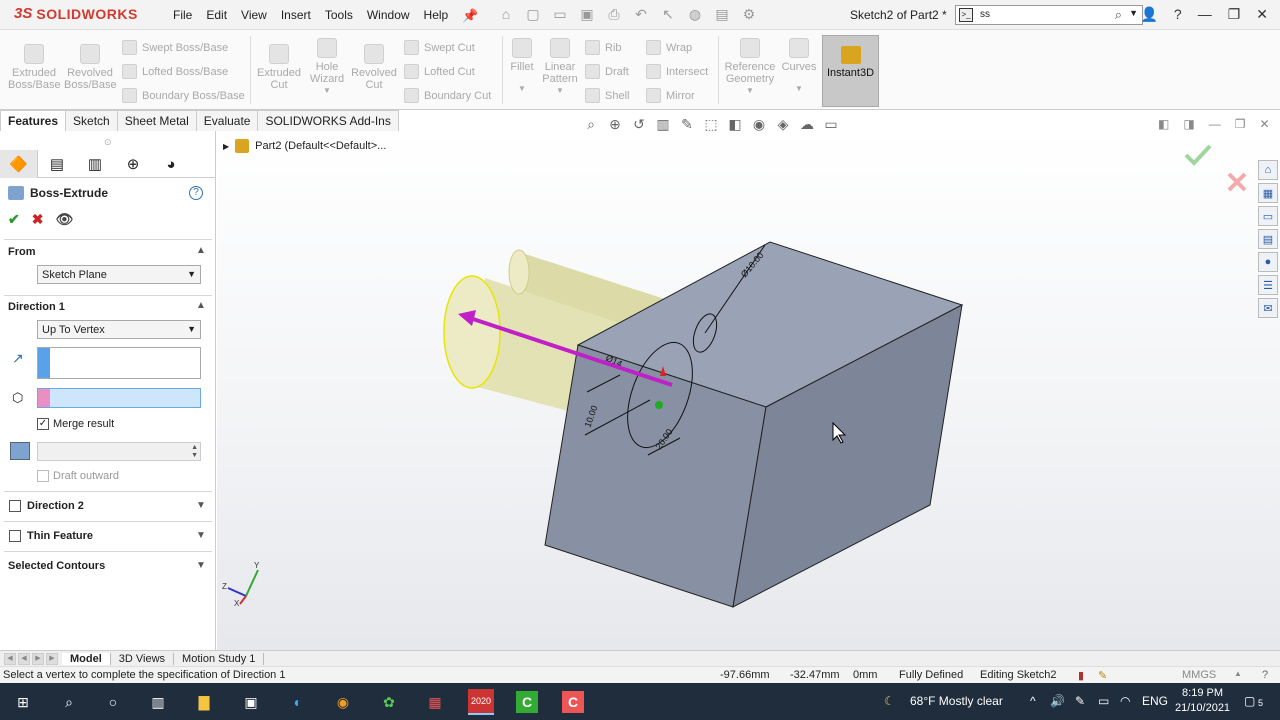 This screenshot has width=1280, height=720. Describe the element at coordinates (506, 14) in the screenshot. I see `home-icon: ⌂` at that location.